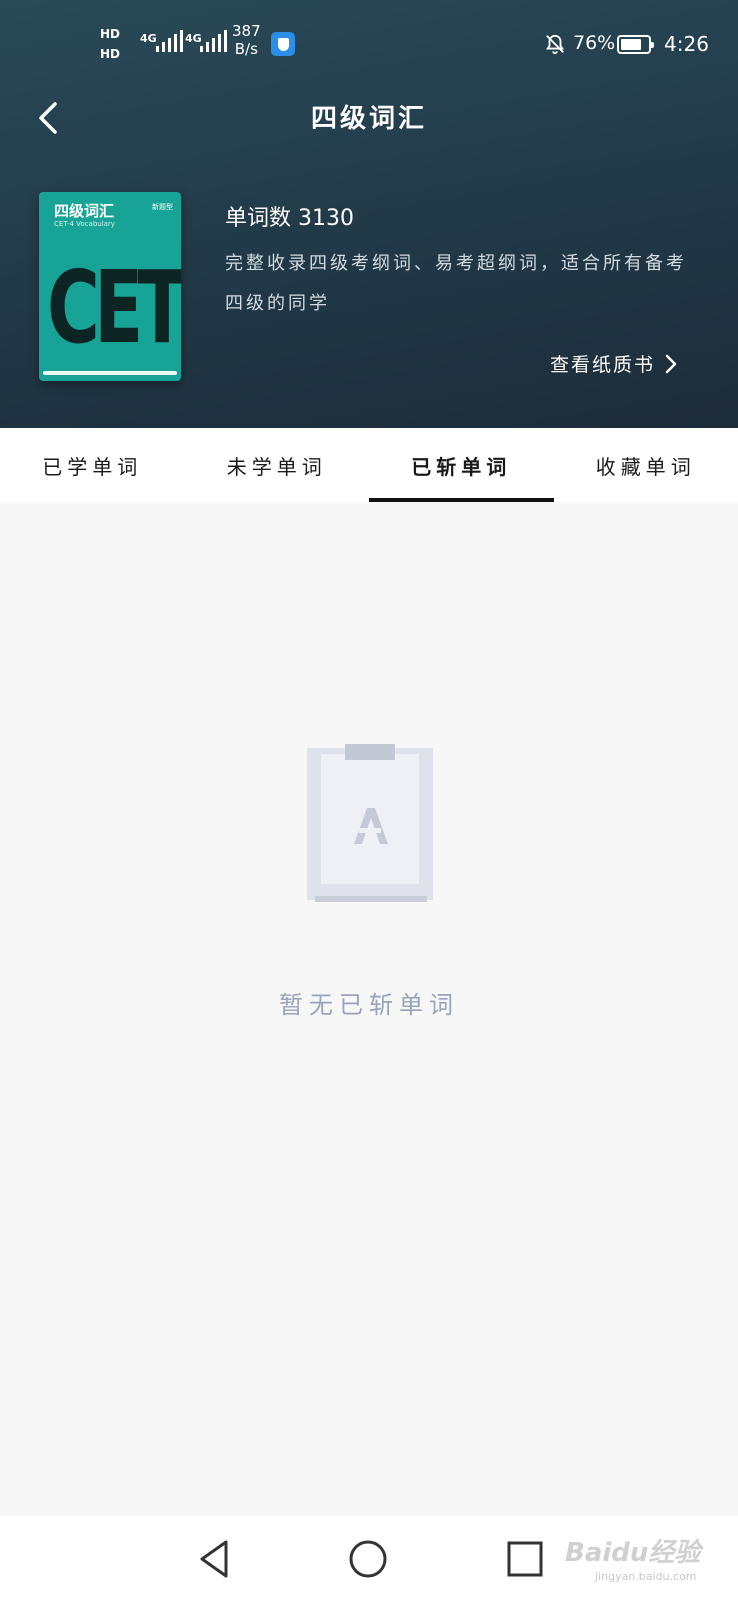  I want to click on word-tabs: 已学单词 未学单词 已斩单词 收藏单词, so click(369, 465).